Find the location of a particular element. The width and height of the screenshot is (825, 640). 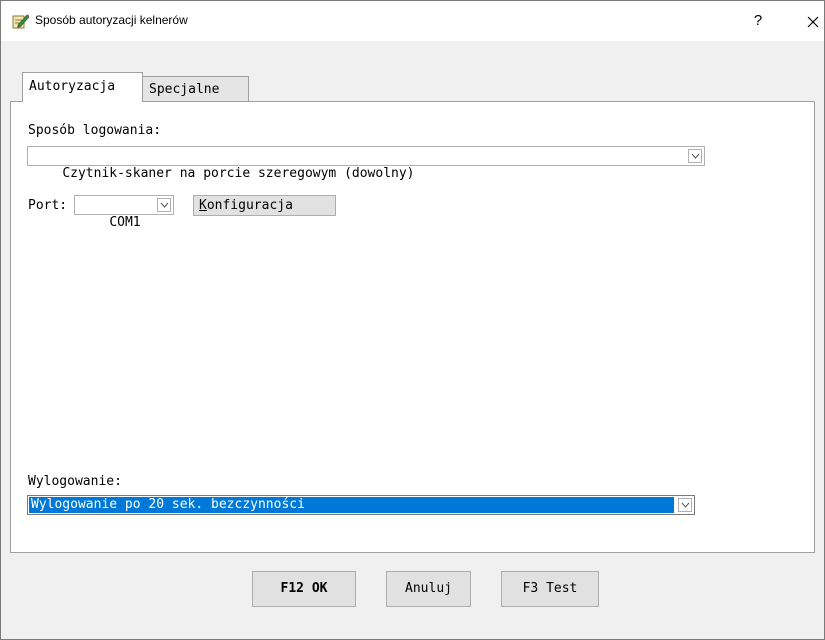

configuration-button: Konfiguracja is located at coordinates (264, 205).